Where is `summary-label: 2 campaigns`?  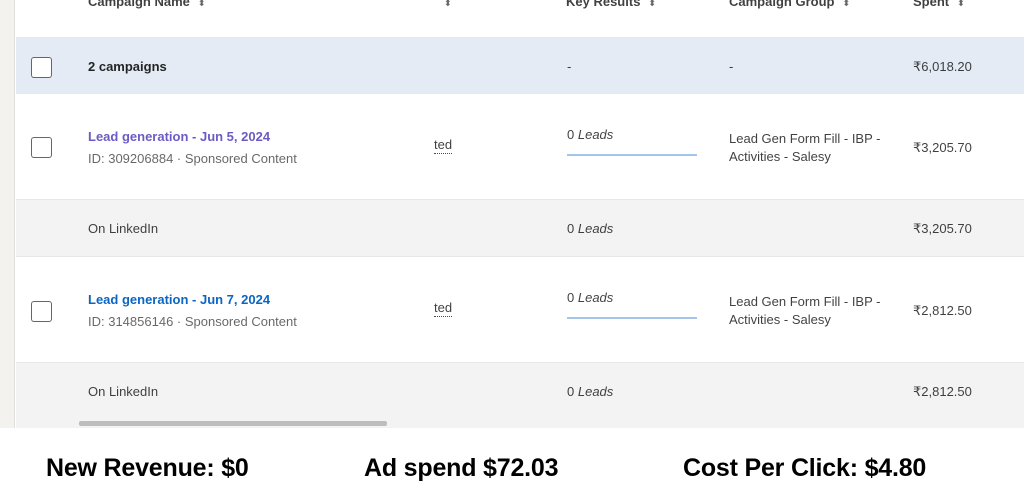
summary-label: 2 campaigns is located at coordinates (127, 66).